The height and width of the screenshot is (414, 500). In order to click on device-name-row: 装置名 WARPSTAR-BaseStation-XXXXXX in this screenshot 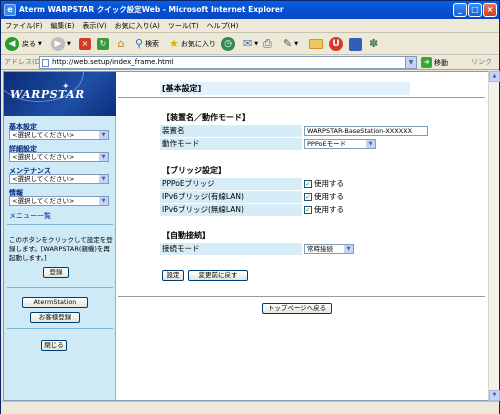, I will do `click(295, 131)`.